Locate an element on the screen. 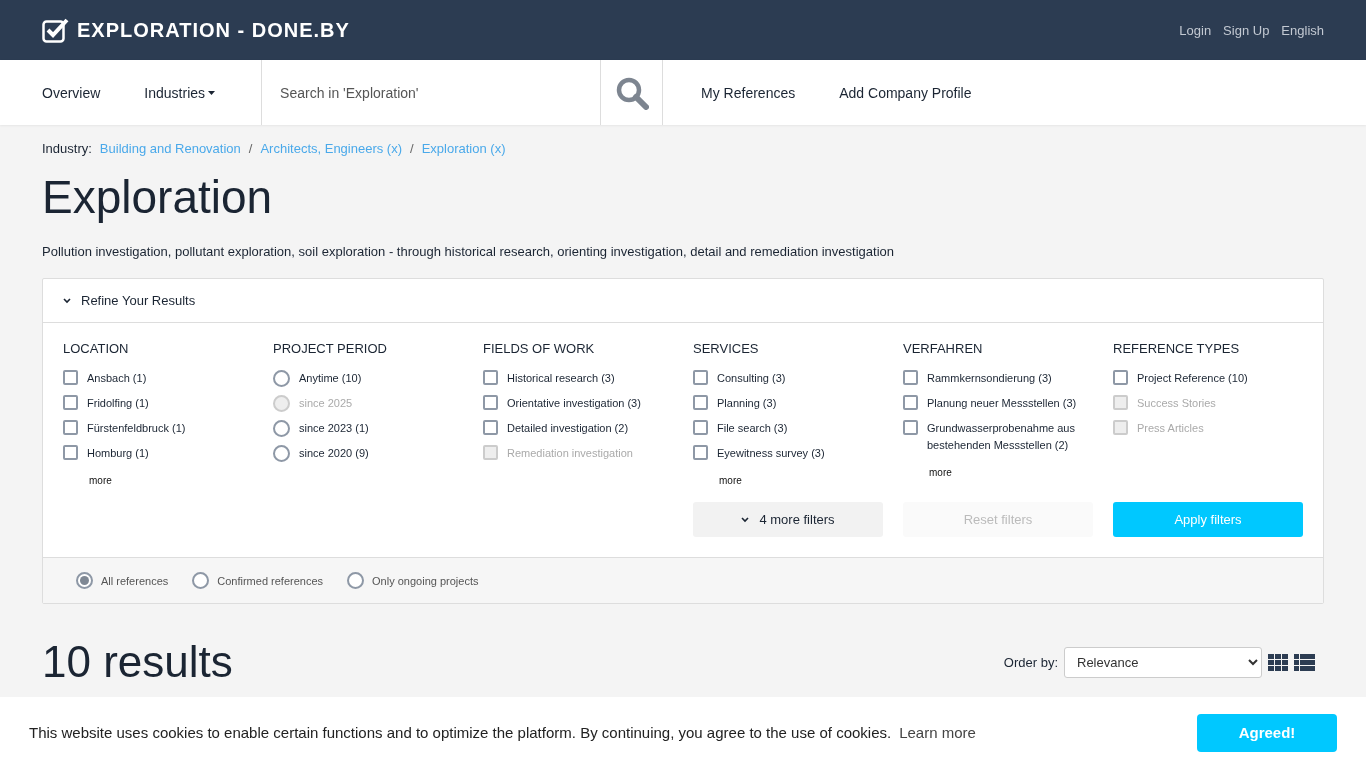  option-label: Ansbach (1) is located at coordinates (117, 378).